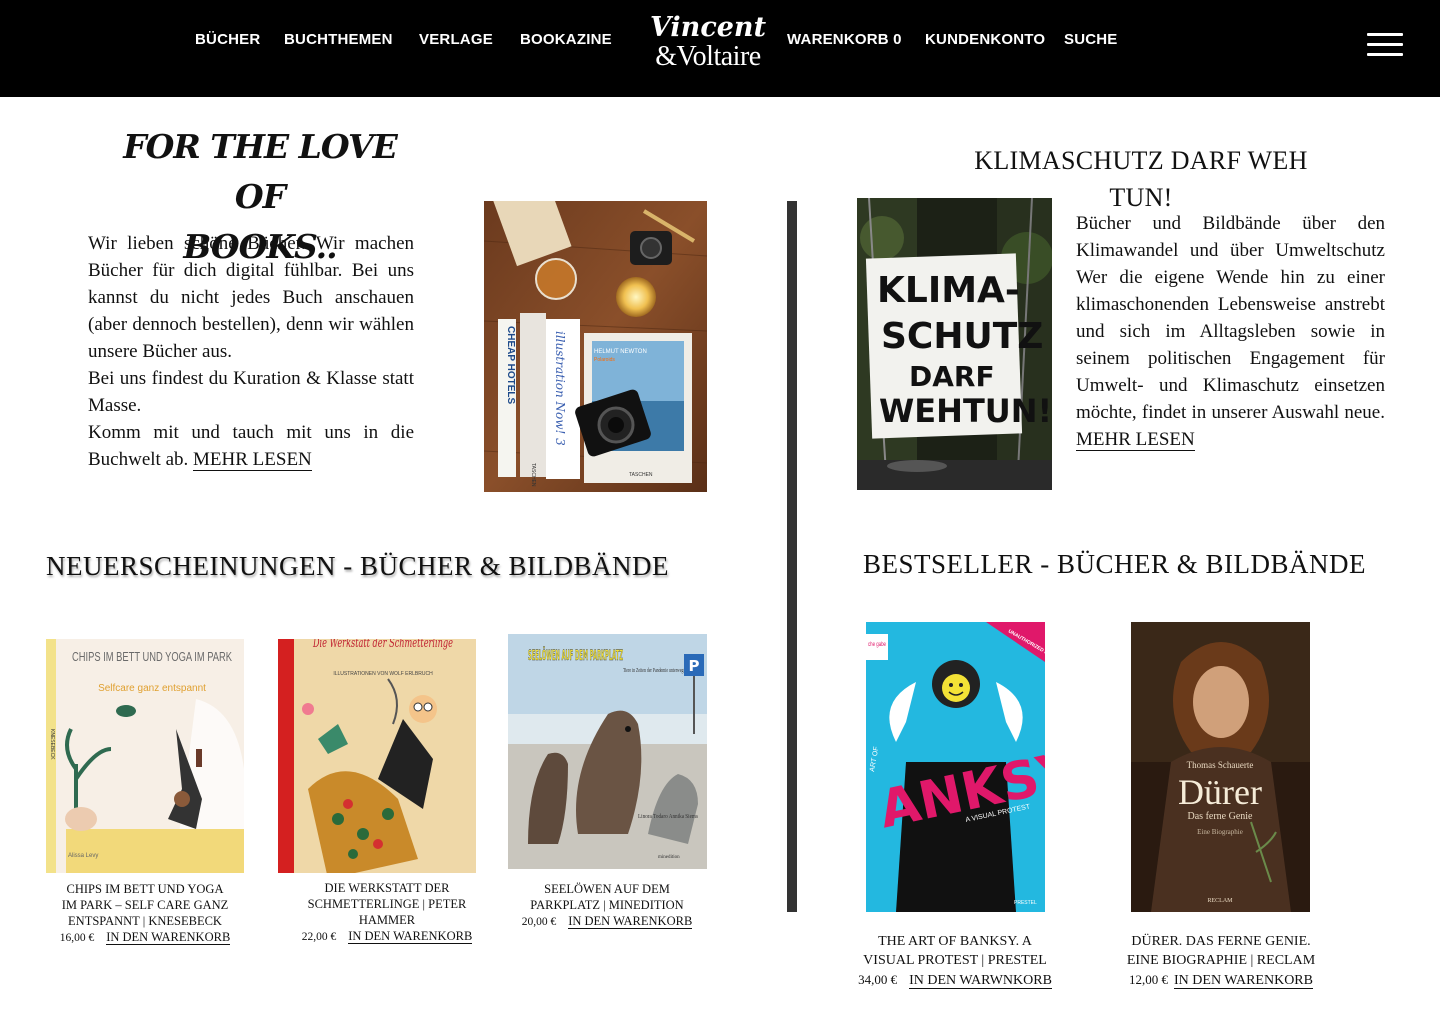  I want to click on photo-book-newton-sub: Polaroids, so click(604, 360).